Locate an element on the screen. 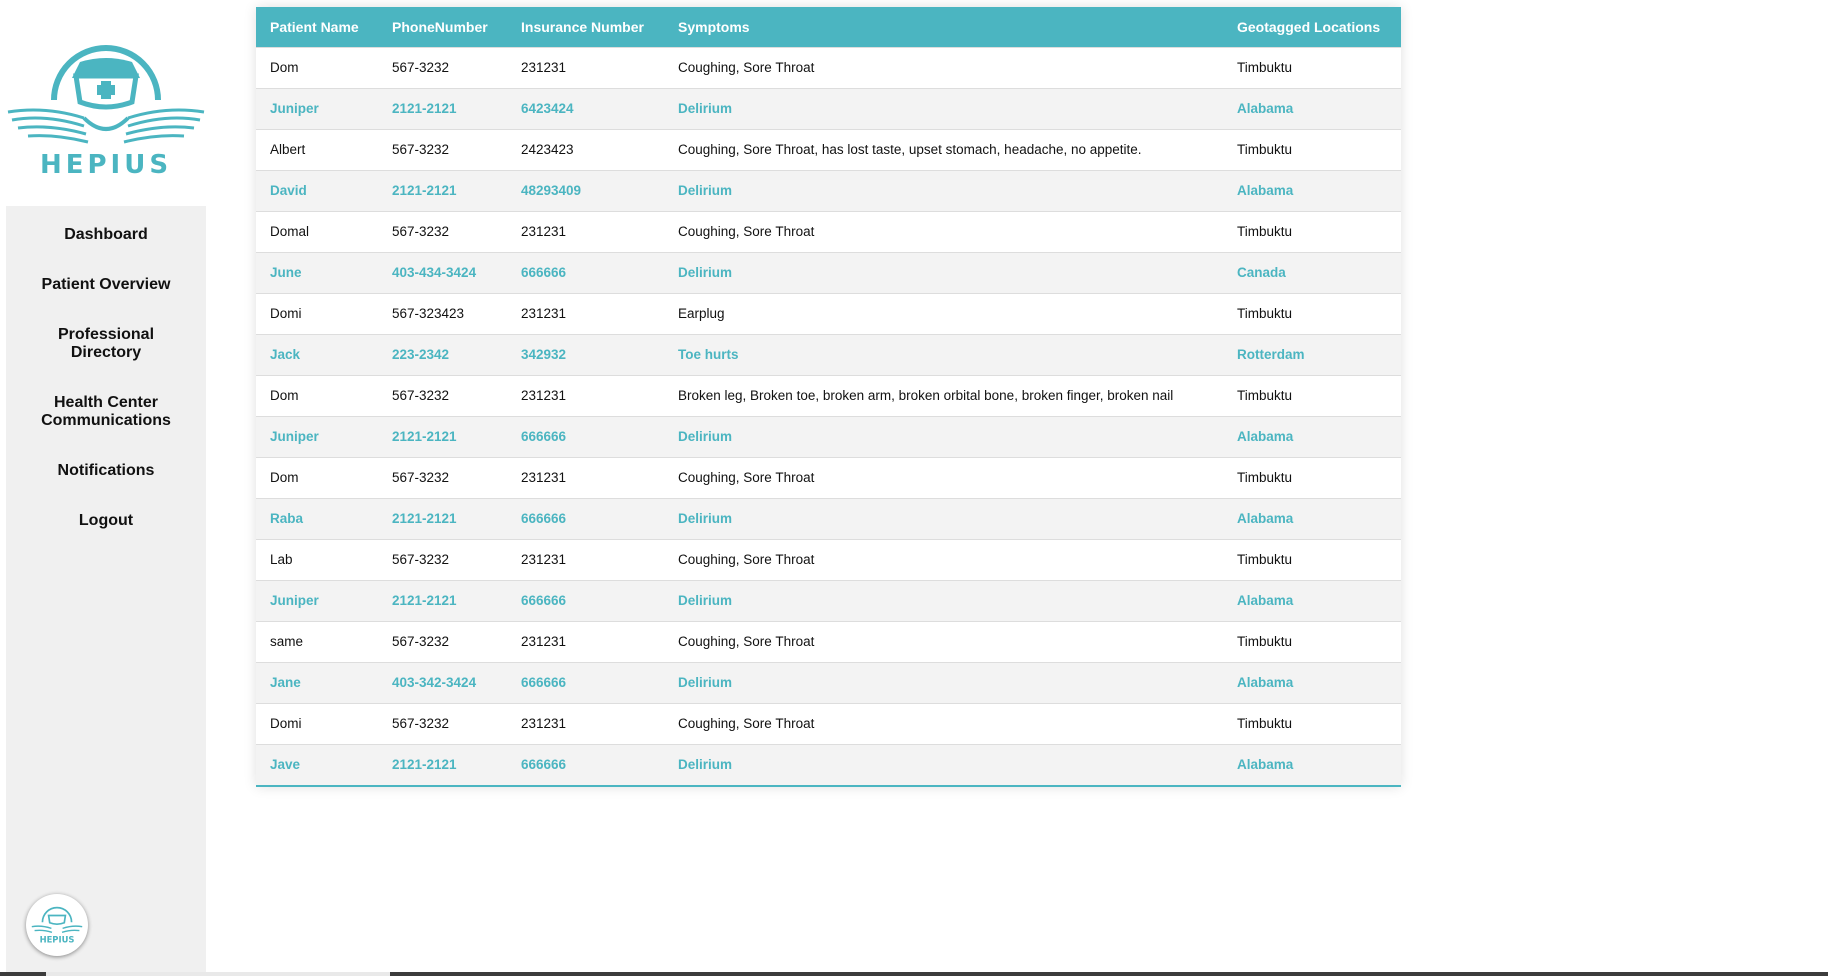  hepius-logo: HEPIUS is located at coordinates (106, 110).